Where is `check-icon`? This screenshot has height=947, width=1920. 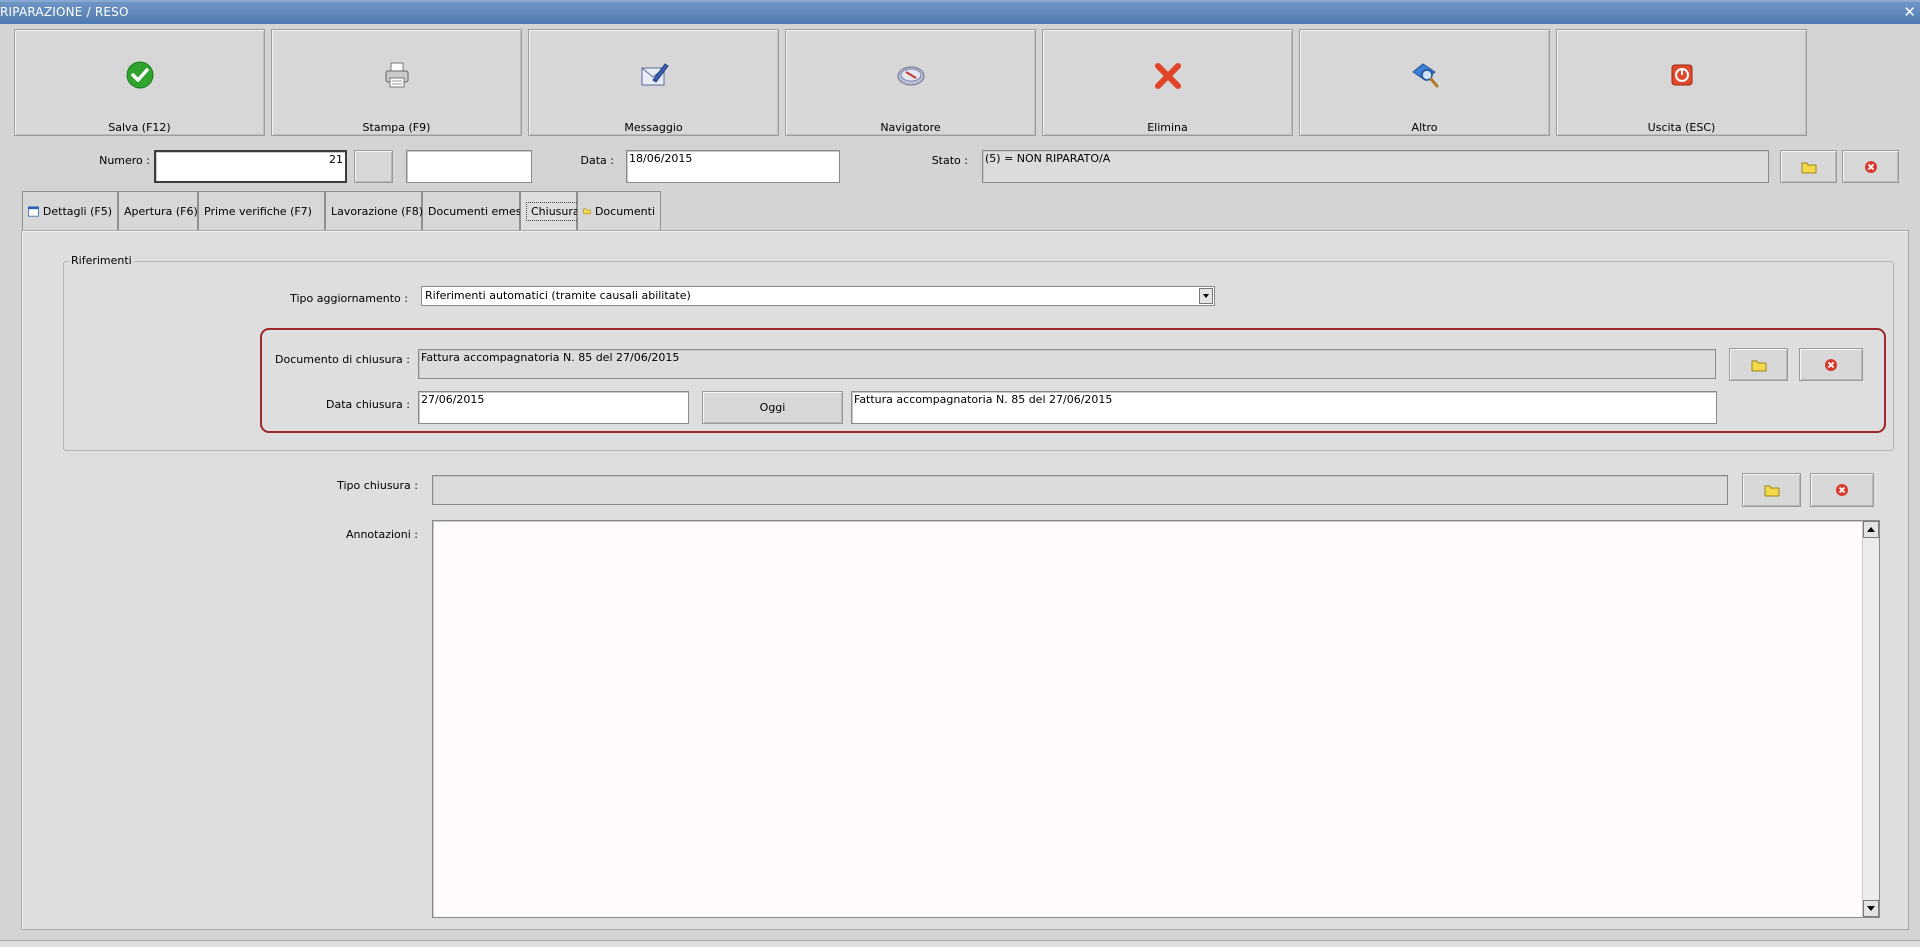
check-icon is located at coordinates (139, 75).